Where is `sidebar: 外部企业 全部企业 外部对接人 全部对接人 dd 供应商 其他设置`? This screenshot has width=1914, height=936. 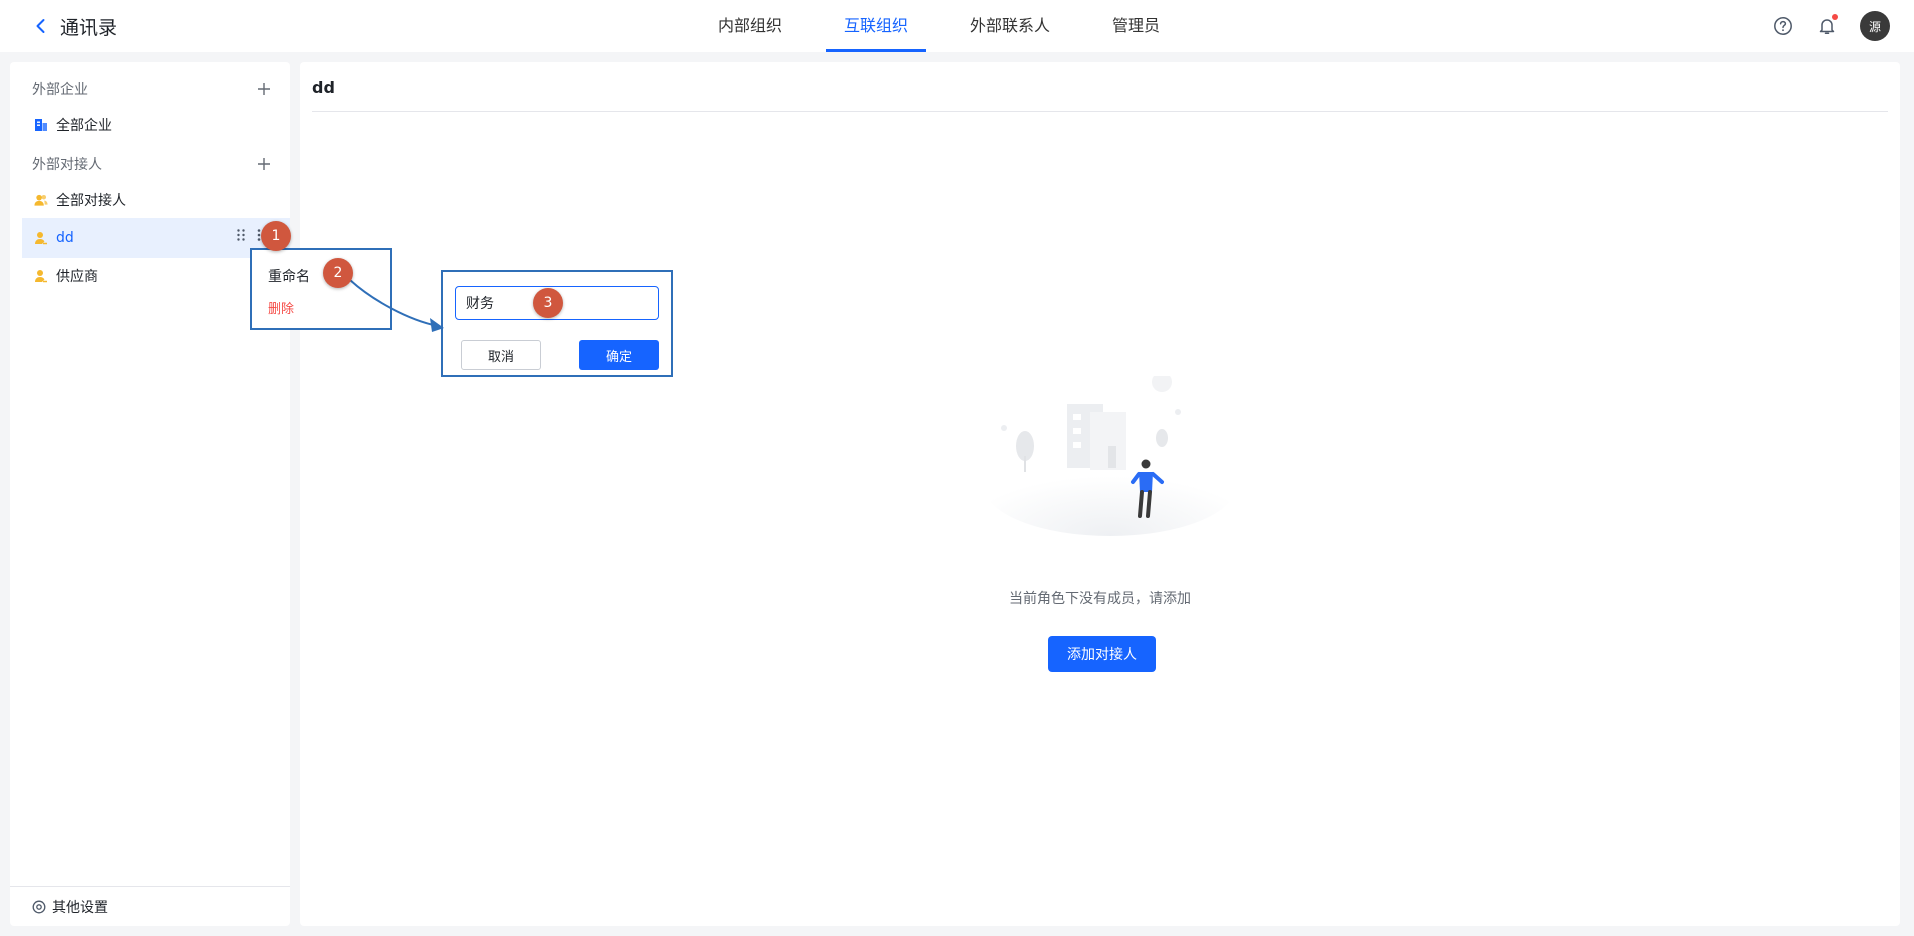
sidebar: 外部企业 全部企业 外部对接人 全部对接人 dd 供应商 其他设置 is located at coordinates (150, 494).